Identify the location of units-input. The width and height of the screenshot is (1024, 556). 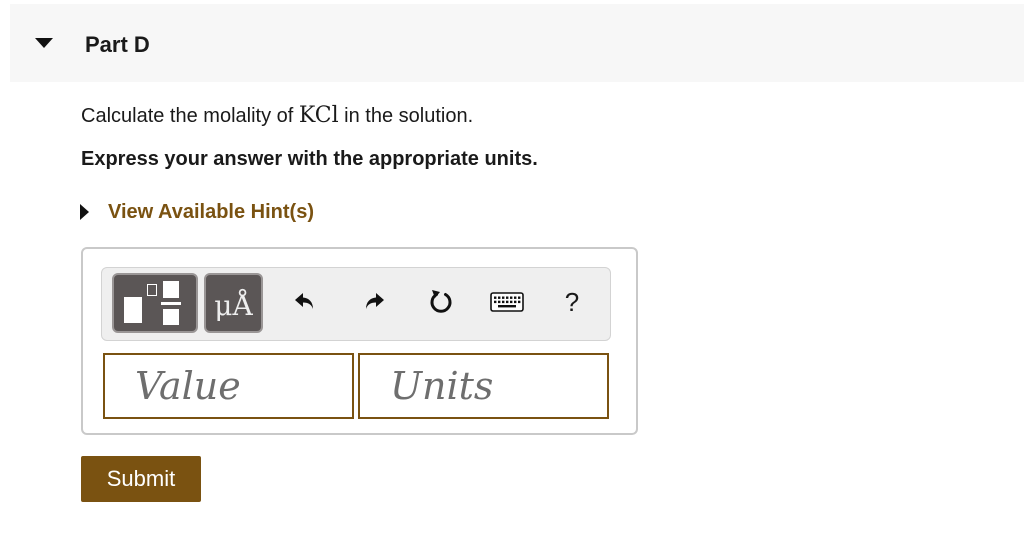
(483, 386).